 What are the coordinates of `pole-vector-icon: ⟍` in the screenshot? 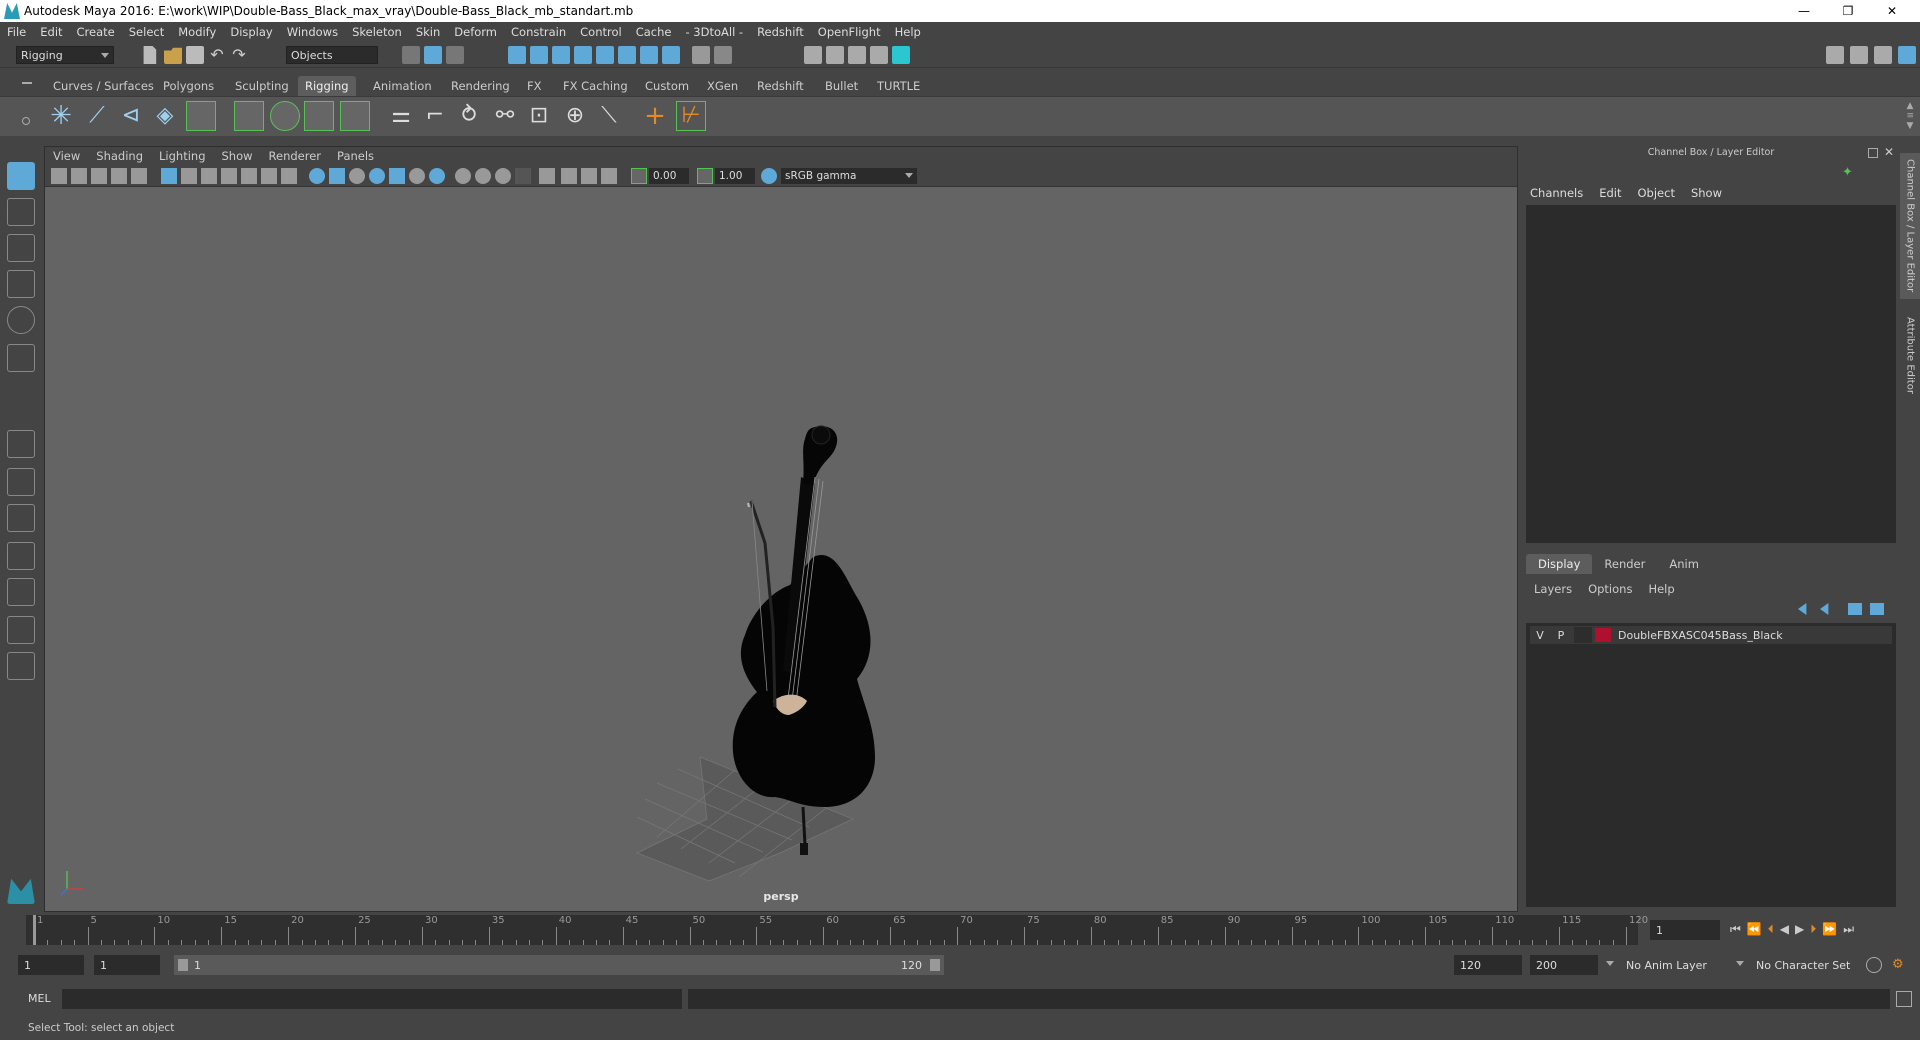 It's located at (609, 116).